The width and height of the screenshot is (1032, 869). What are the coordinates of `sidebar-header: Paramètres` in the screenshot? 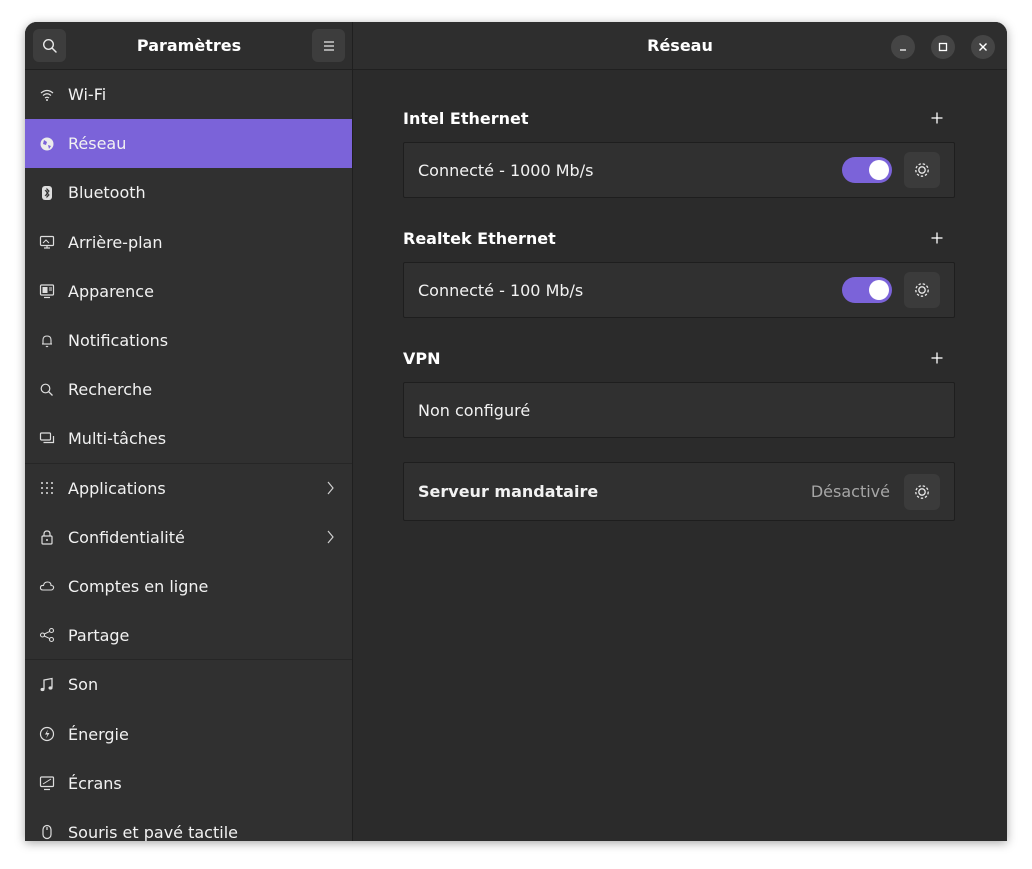 It's located at (188, 46).